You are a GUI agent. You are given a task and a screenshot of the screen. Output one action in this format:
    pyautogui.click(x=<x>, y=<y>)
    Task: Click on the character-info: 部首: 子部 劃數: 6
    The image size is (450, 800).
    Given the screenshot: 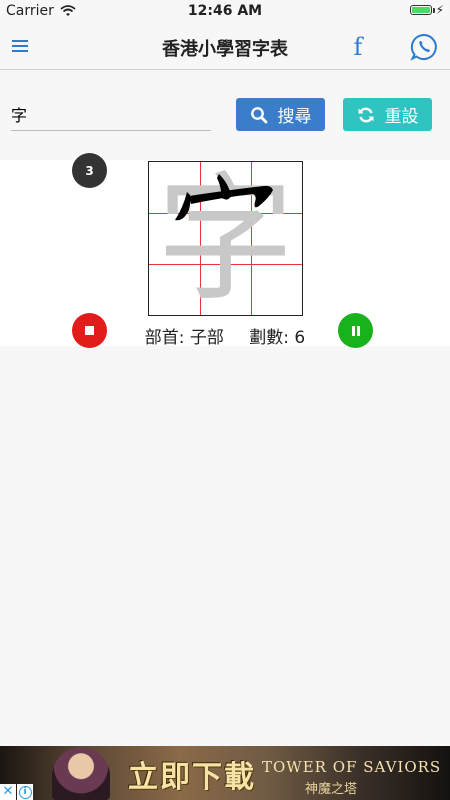 What is the action you would take?
    pyautogui.click(x=225, y=335)
    